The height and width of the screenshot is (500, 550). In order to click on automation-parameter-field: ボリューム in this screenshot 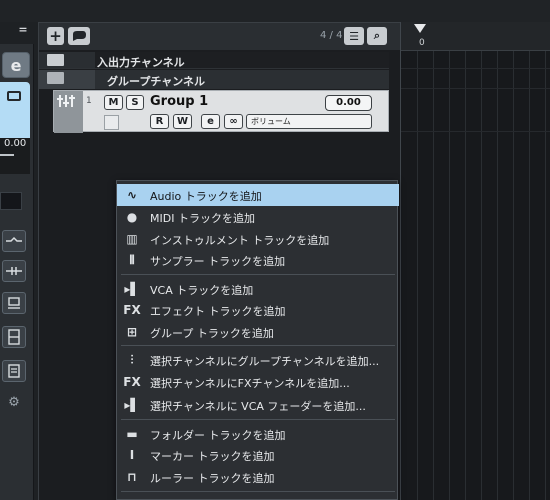, I will do `click(309, 121)`.